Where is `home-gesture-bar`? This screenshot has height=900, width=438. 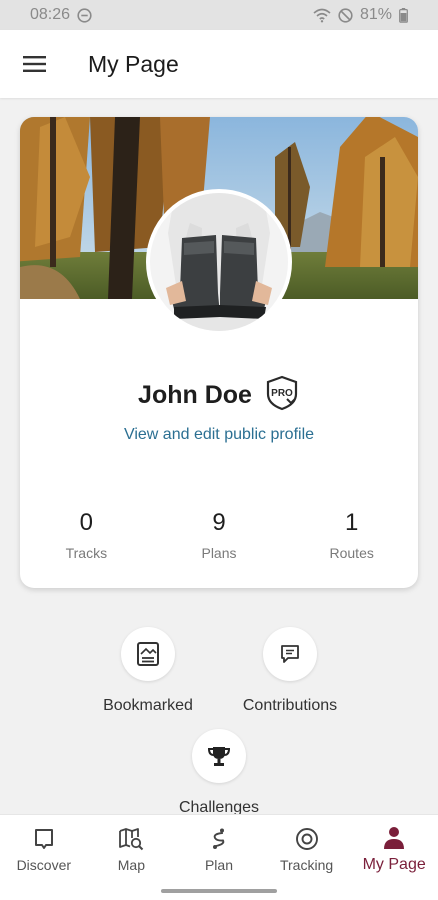
home-gesture-bar is located at coordinates (219, 891).